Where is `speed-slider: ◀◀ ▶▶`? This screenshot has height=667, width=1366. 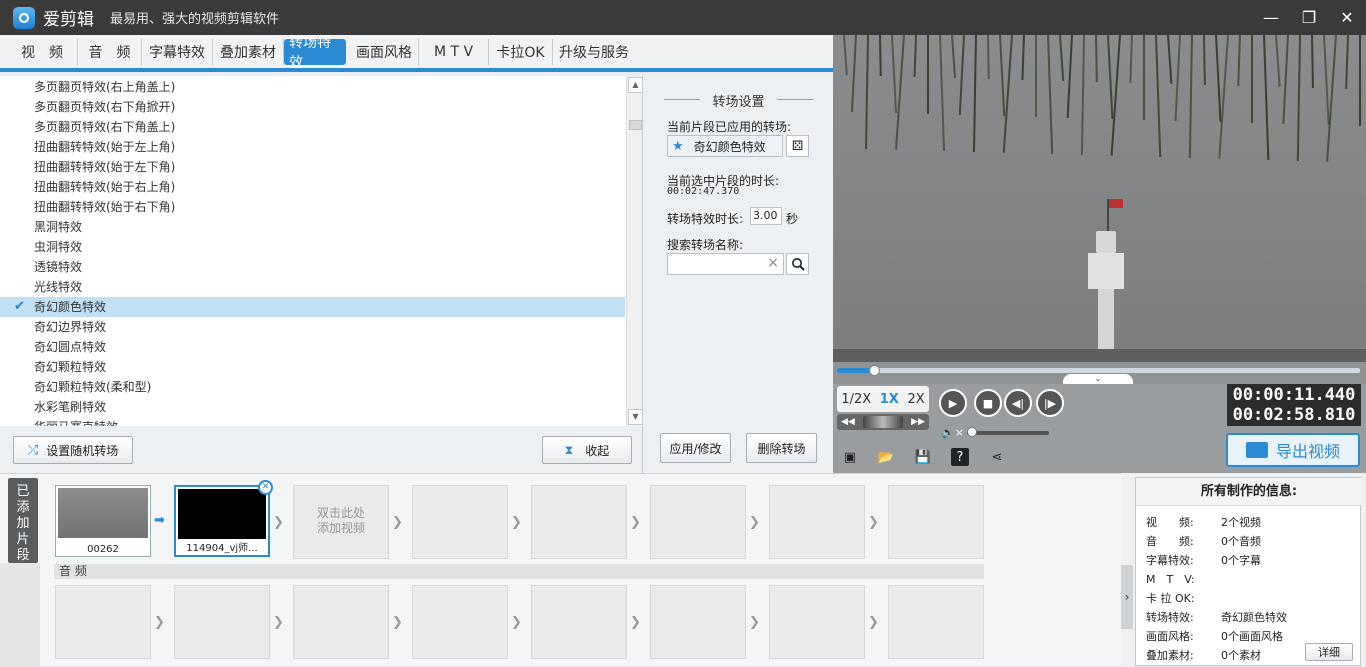
speed-slider: ◀◀ ▶▶ is located at coordinates (883, 422).